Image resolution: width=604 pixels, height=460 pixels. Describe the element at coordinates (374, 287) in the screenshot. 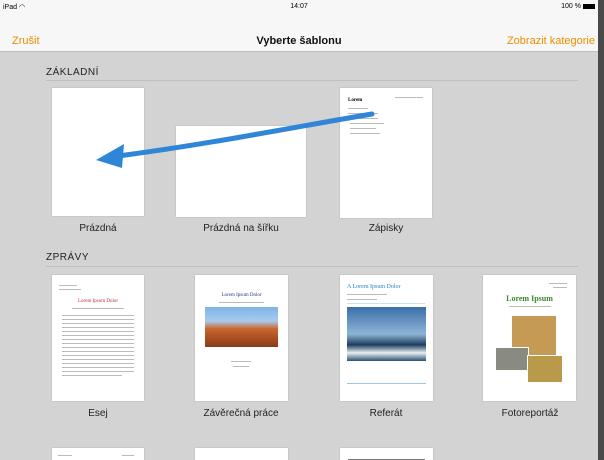

I see `preview-title: A Lorem Ipsum Dolor` at that location.